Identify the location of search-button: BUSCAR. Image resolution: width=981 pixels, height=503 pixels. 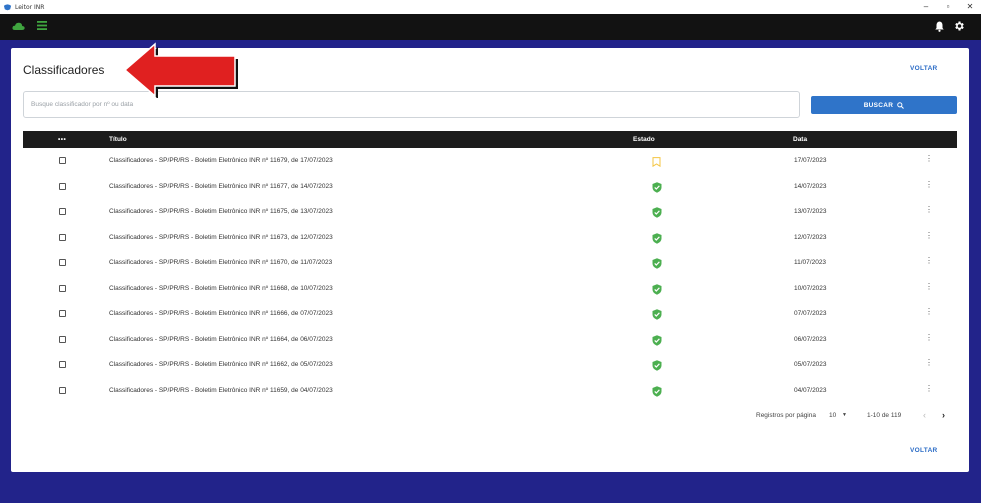
(884, 105).